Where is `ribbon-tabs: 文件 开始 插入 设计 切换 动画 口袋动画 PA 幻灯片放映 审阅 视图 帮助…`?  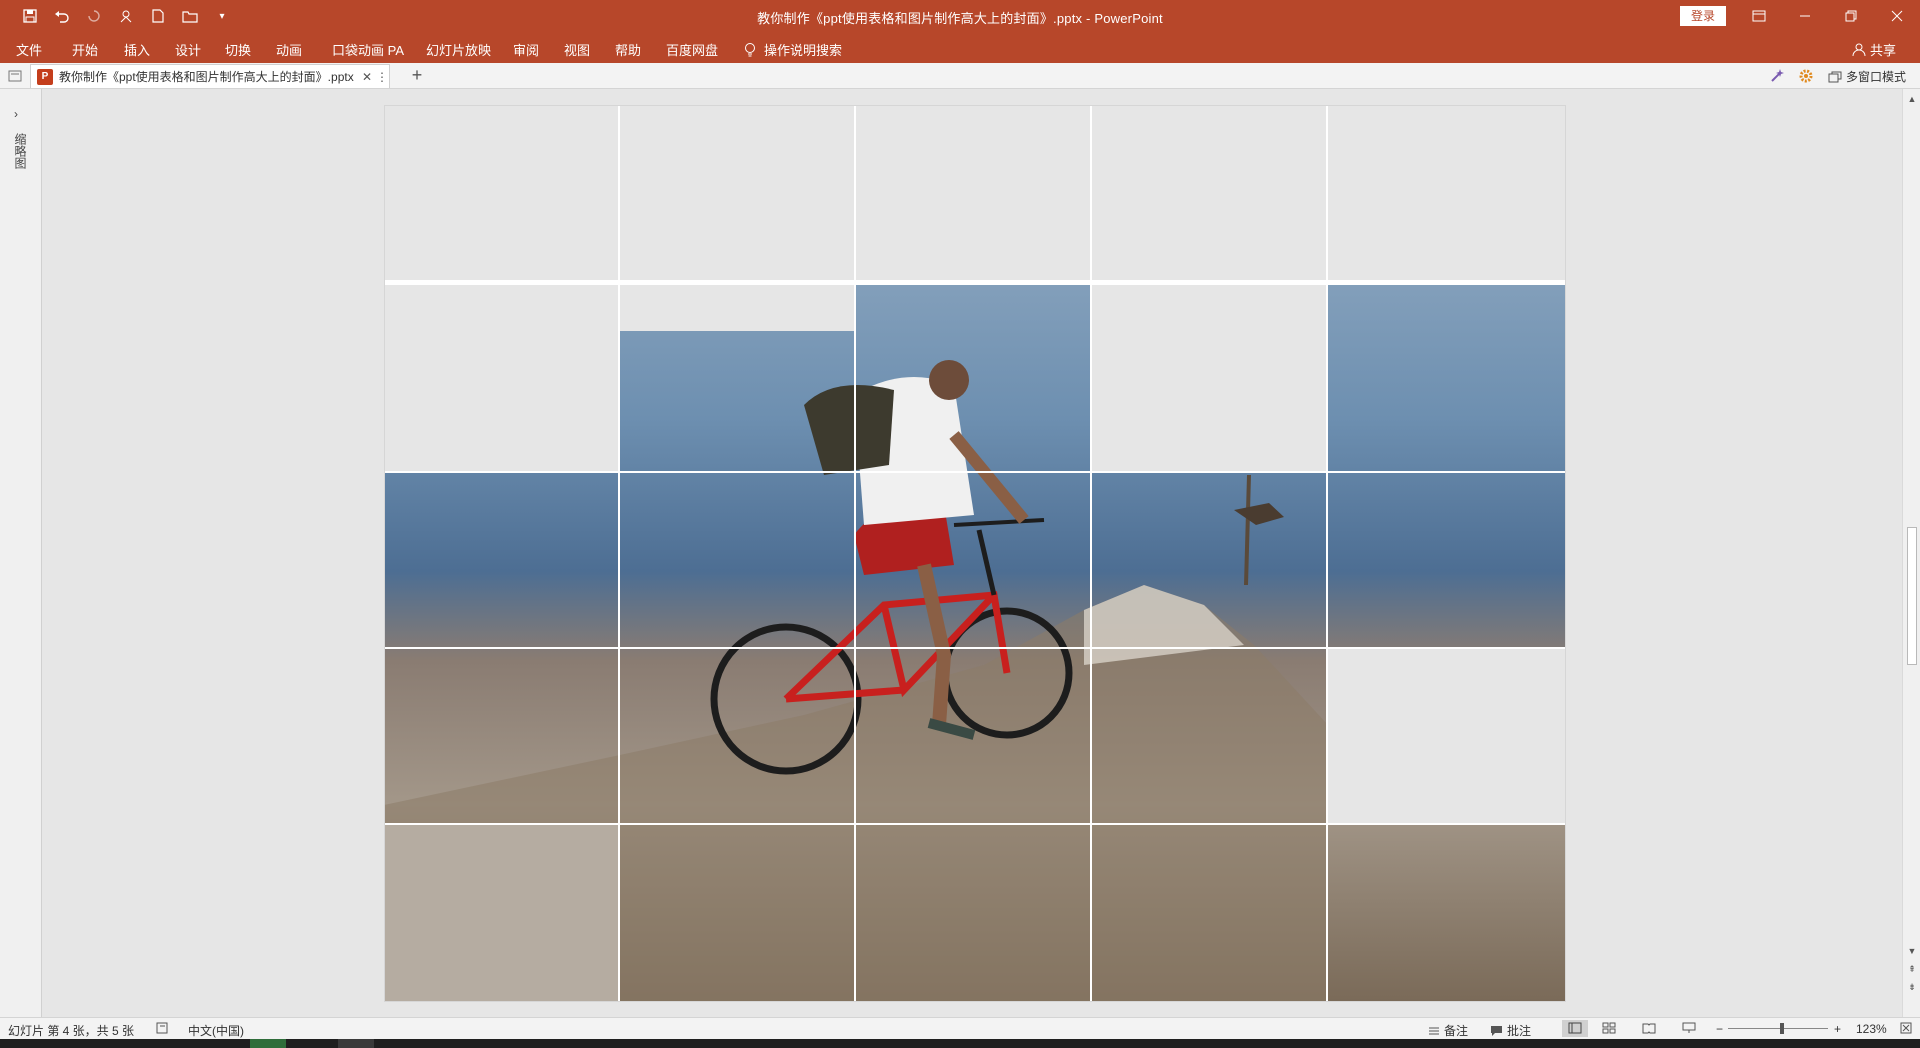 ribbon-tabs: 文件 开始 插入 设计 切换 动画 口袋动画 PA 幻灯片放映 审阅 视图 帮助… is located at coordinates (960, 47).